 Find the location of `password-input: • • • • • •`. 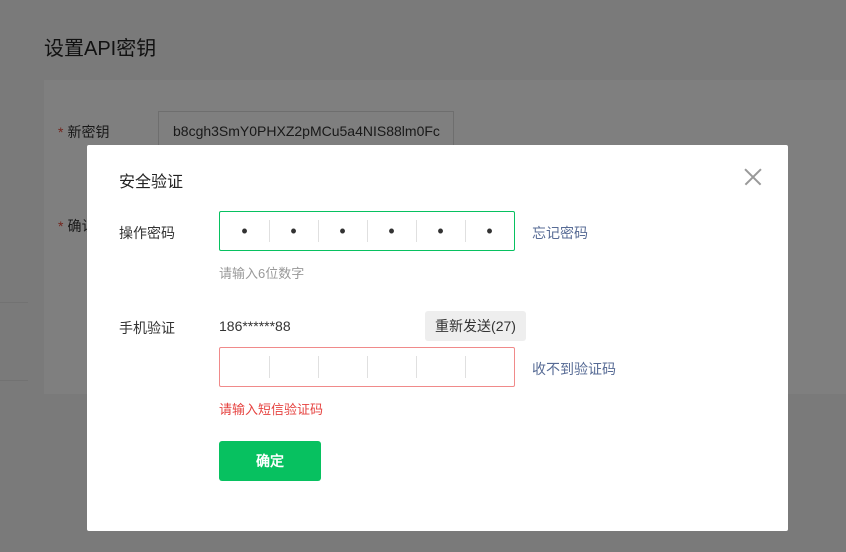

password-input: • • • • • • is located at coordinates (367, 231).